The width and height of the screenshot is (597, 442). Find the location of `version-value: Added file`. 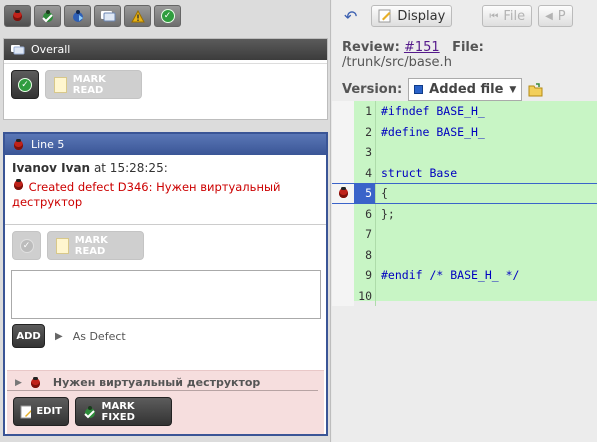

version-value: Added file is located at coordinates (466, 89).